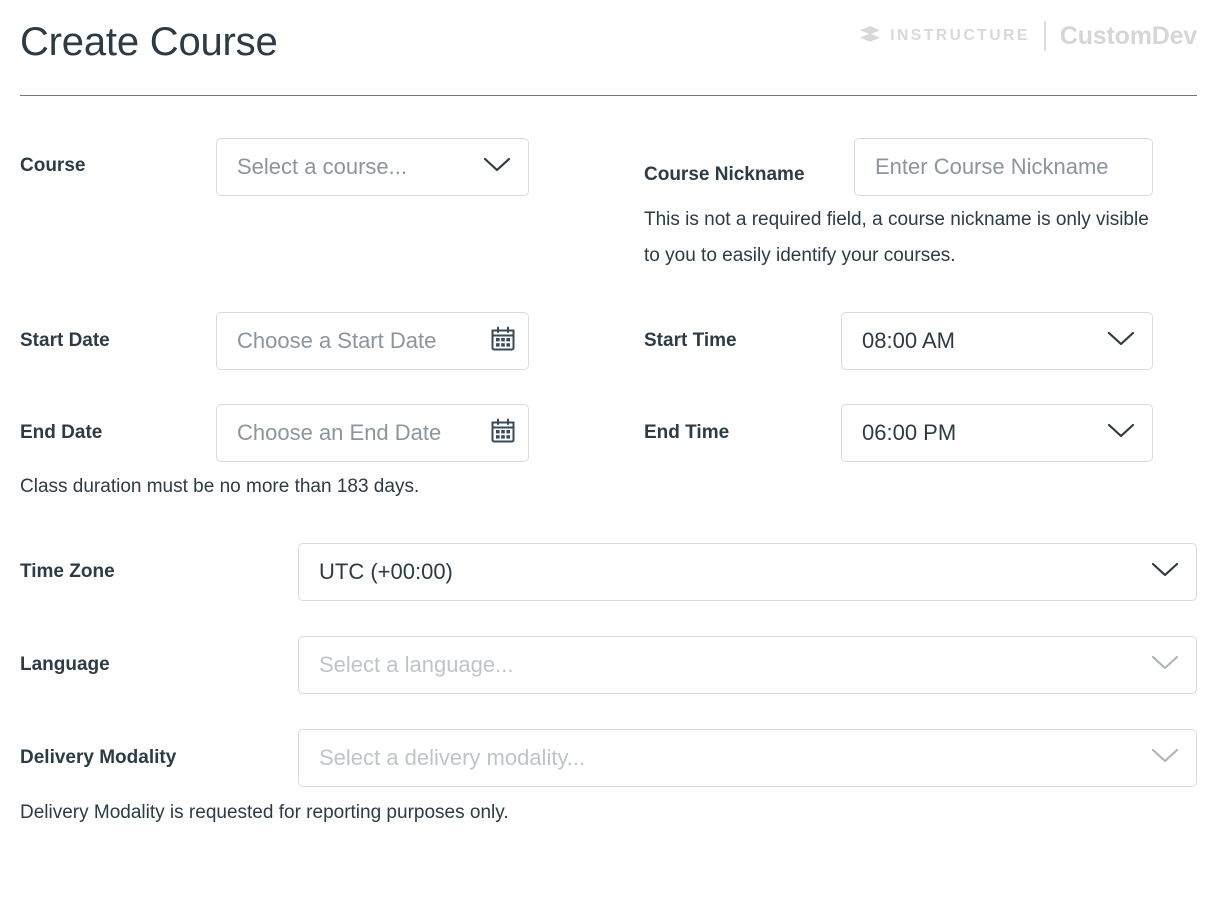 This screenshot has height=909, width=1219. I want to click on course-nickname-label: Course Nickname, so click(724, 174).